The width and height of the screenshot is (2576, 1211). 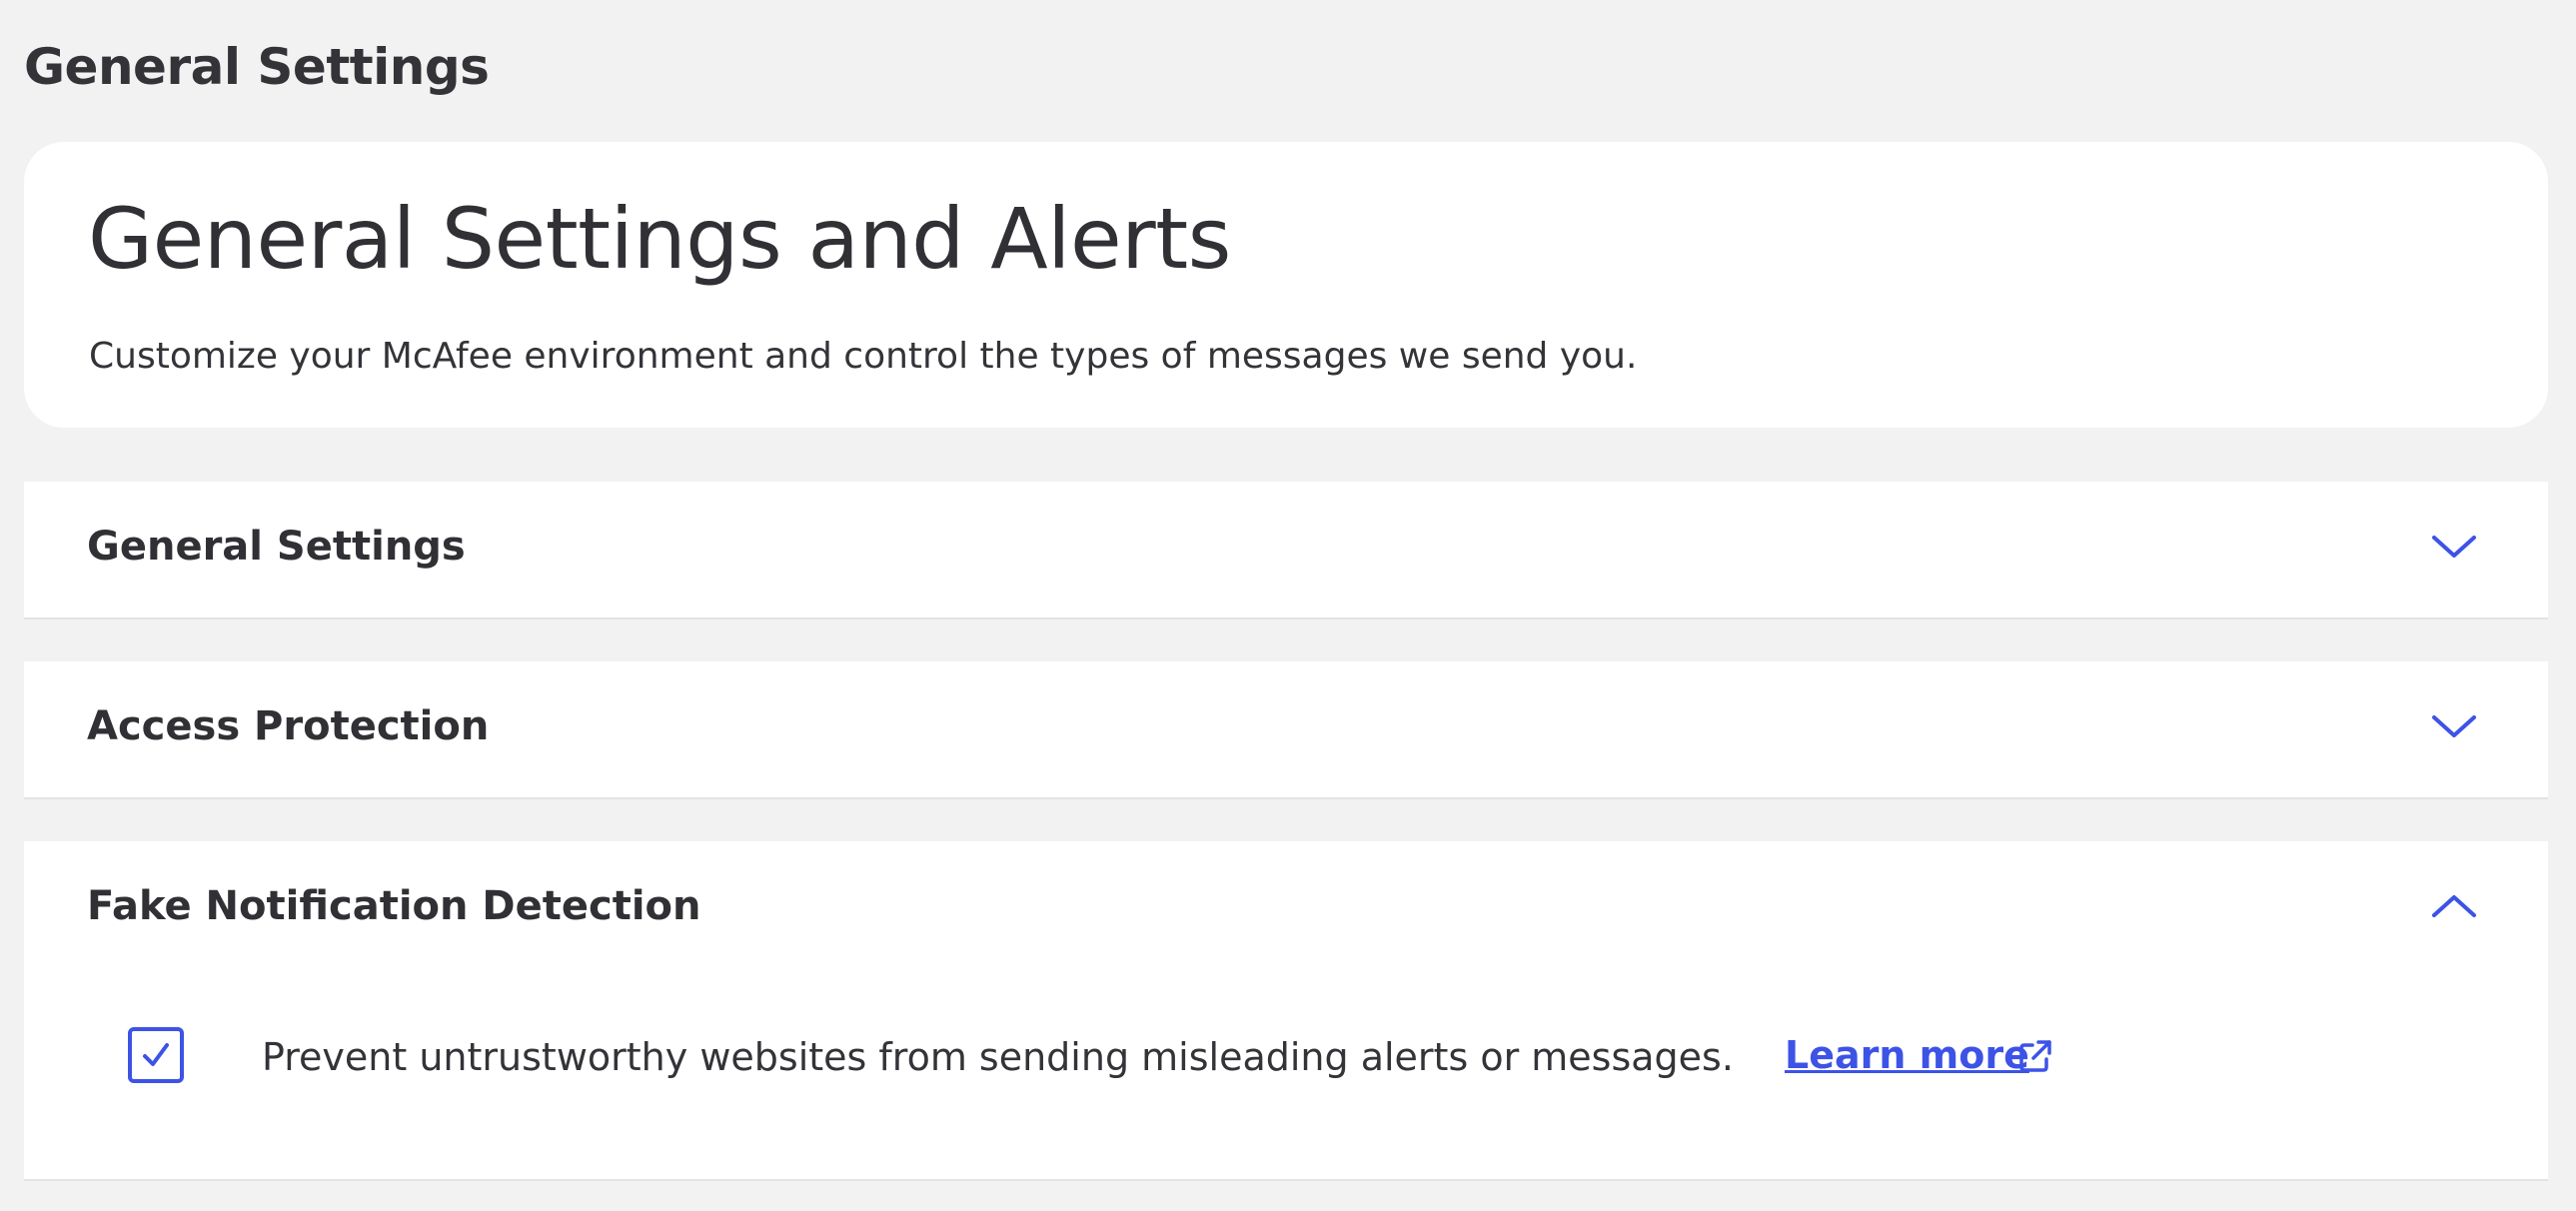 What do you see at coordinates (288, 726) in the screenshot?
I see `section-access-protection-title: Access Protection` at bounding box center [288, 726].